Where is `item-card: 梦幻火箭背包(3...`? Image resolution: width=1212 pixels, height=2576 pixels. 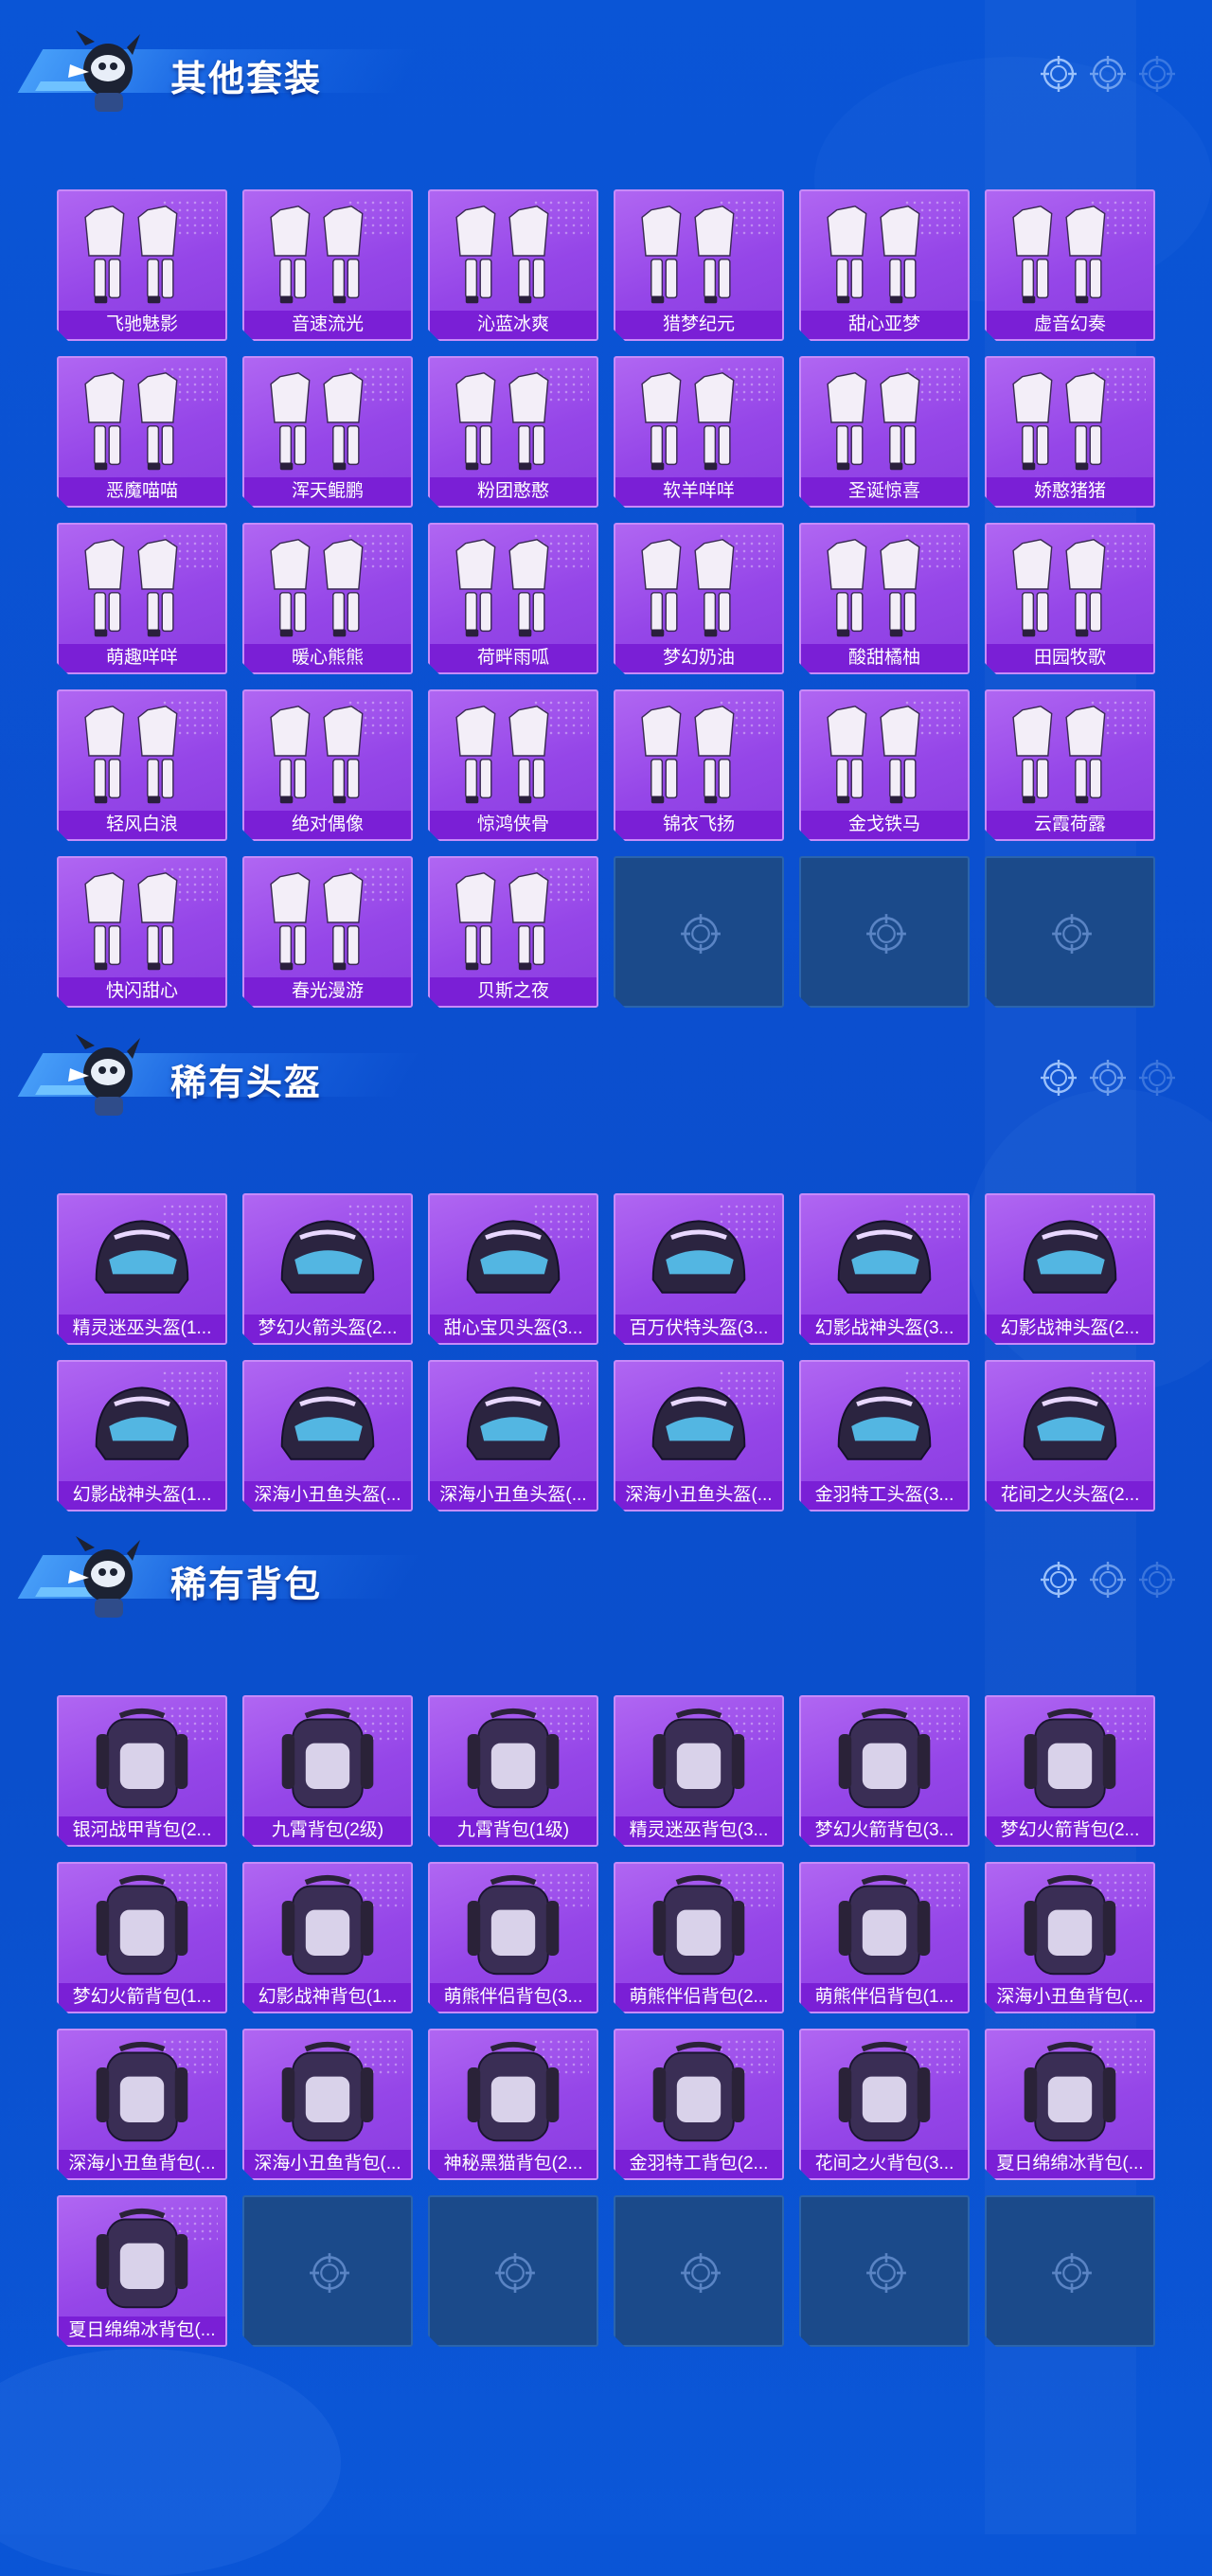 item-card: 梦幻火箭背包(3... is located at coordinates (884, 1771).